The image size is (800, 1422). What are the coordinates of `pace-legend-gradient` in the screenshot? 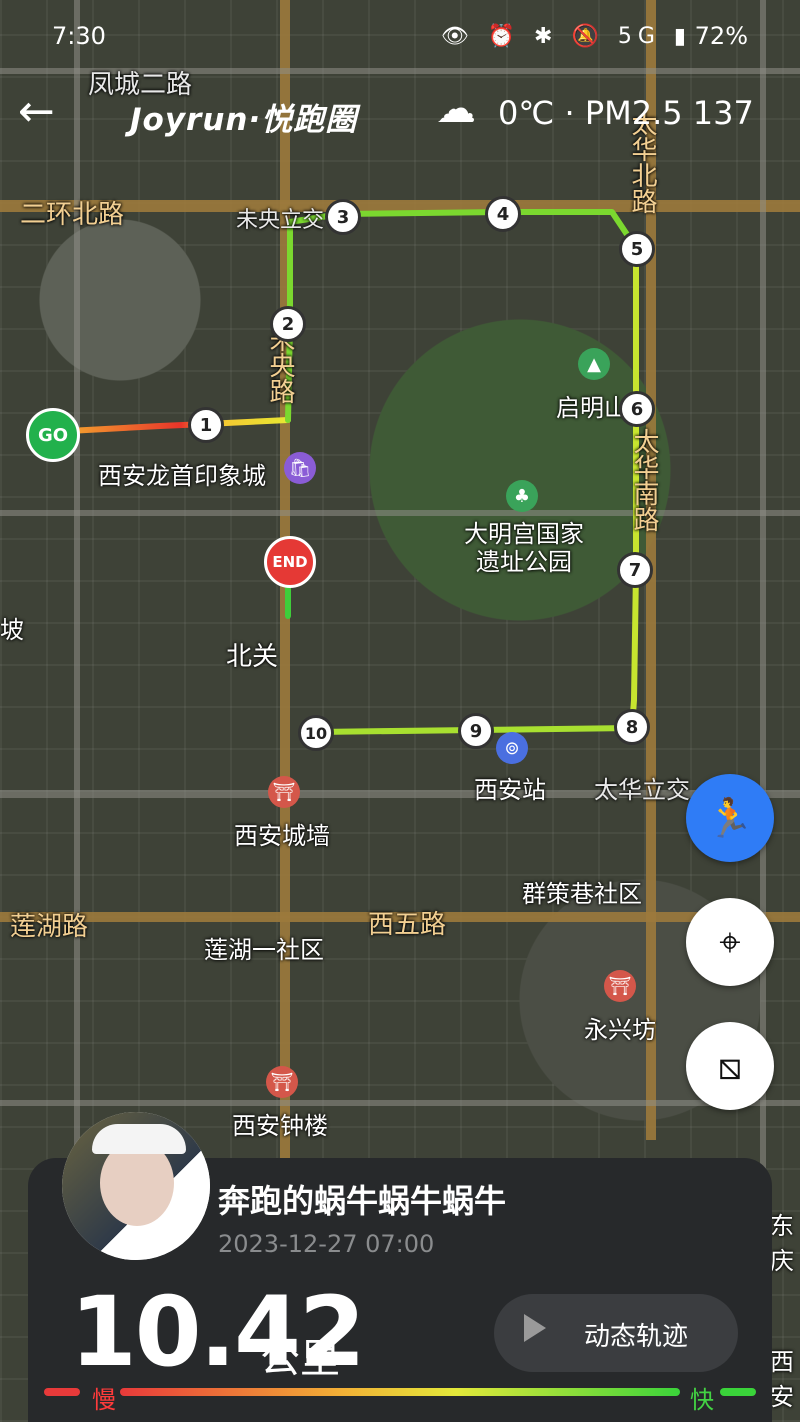 It's located at (400, 1392).